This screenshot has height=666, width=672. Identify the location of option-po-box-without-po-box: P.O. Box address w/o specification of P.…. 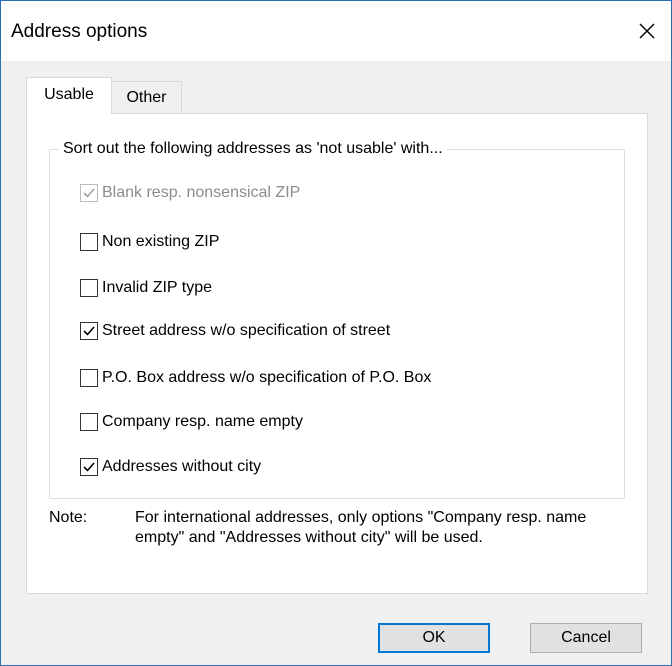
(255, 378).